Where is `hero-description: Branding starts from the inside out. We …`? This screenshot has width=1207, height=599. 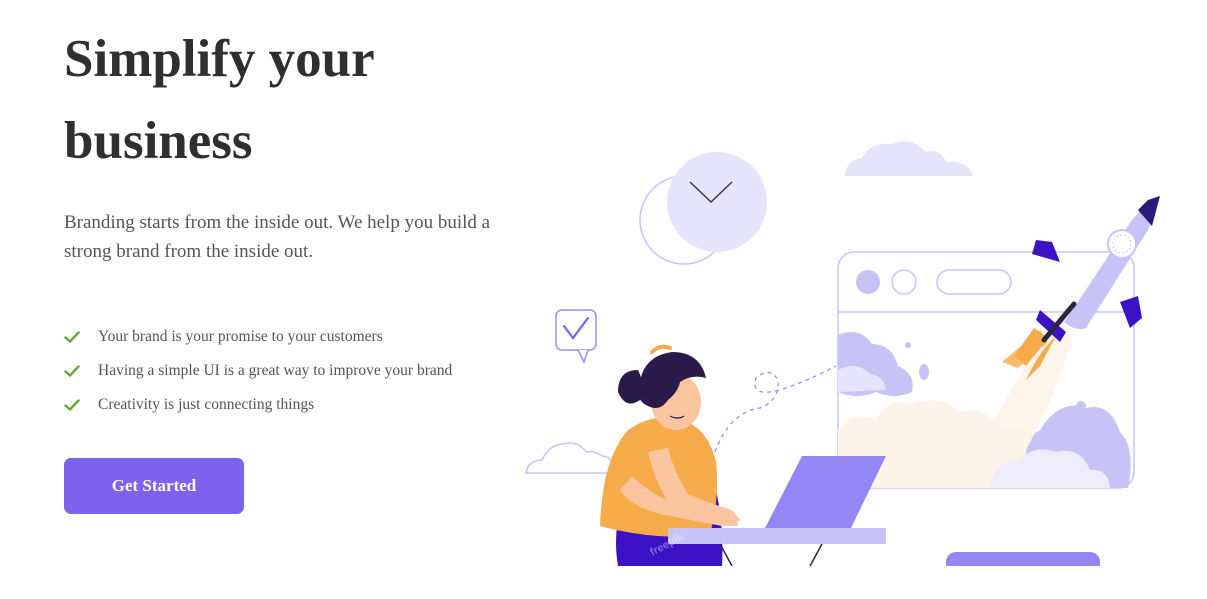
hero-description: Branding starts from the inside out. We … is located at coordinates (277, 237).